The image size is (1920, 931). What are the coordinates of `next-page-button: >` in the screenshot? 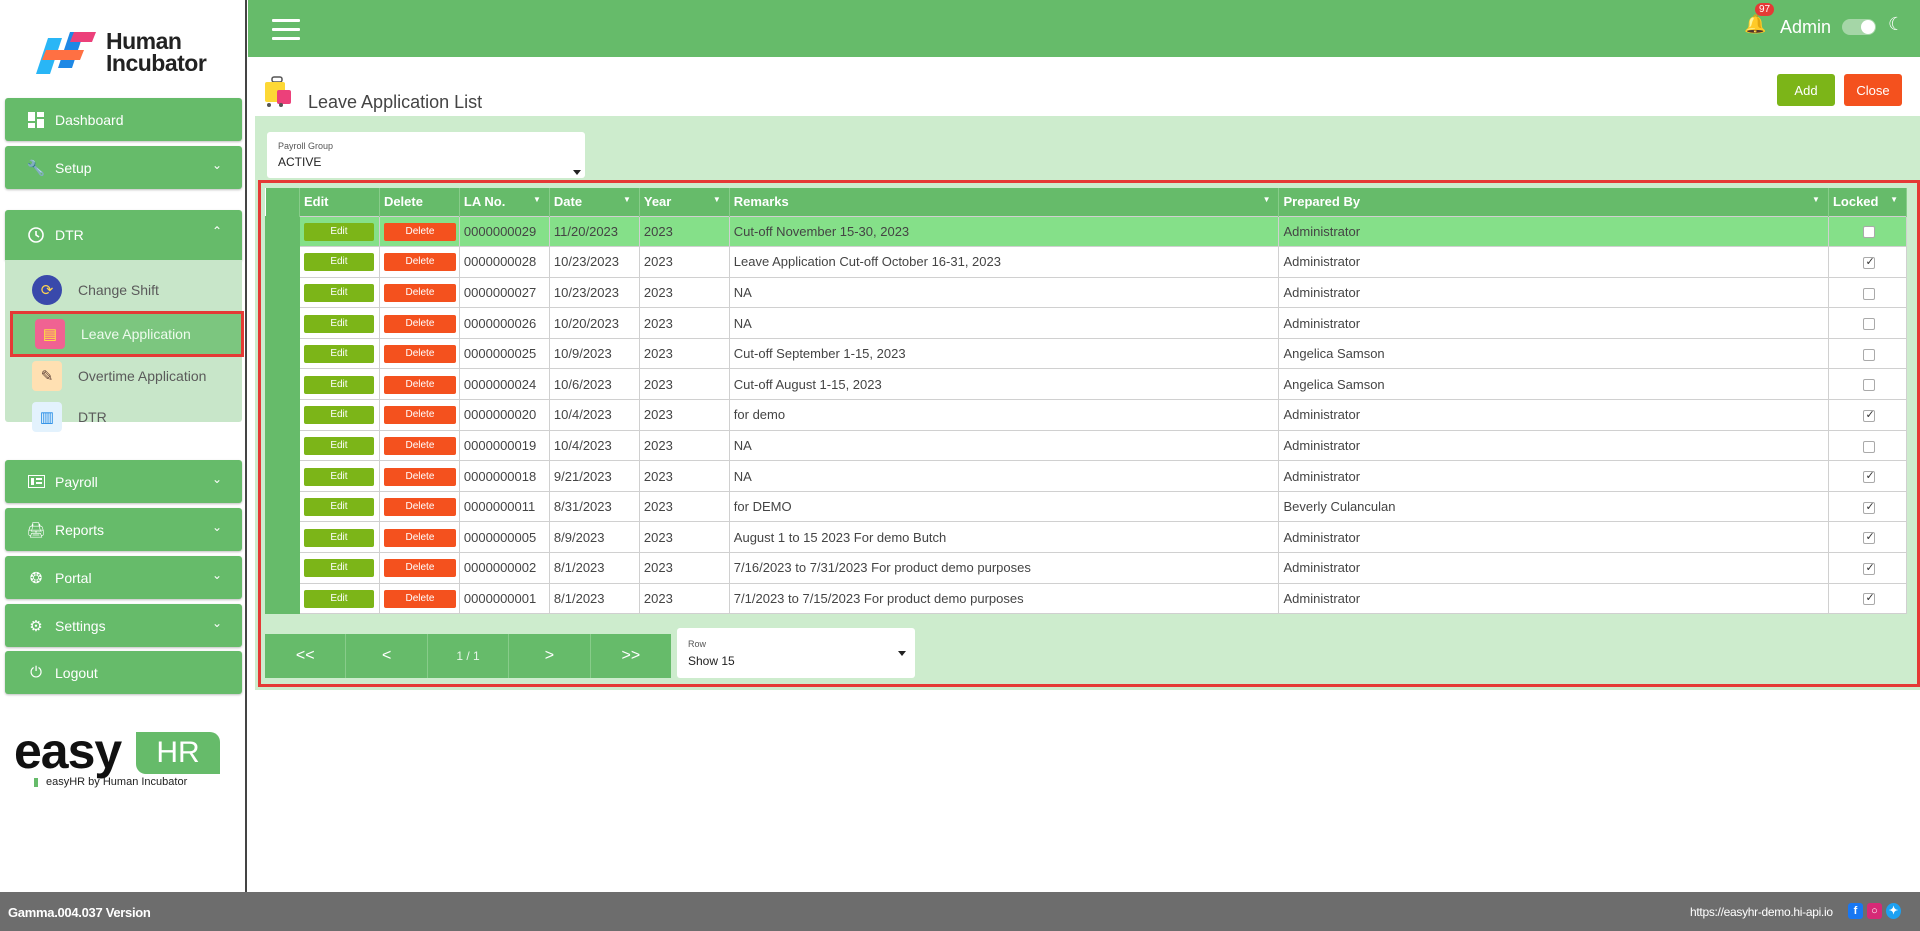 It's located at (550, 656).